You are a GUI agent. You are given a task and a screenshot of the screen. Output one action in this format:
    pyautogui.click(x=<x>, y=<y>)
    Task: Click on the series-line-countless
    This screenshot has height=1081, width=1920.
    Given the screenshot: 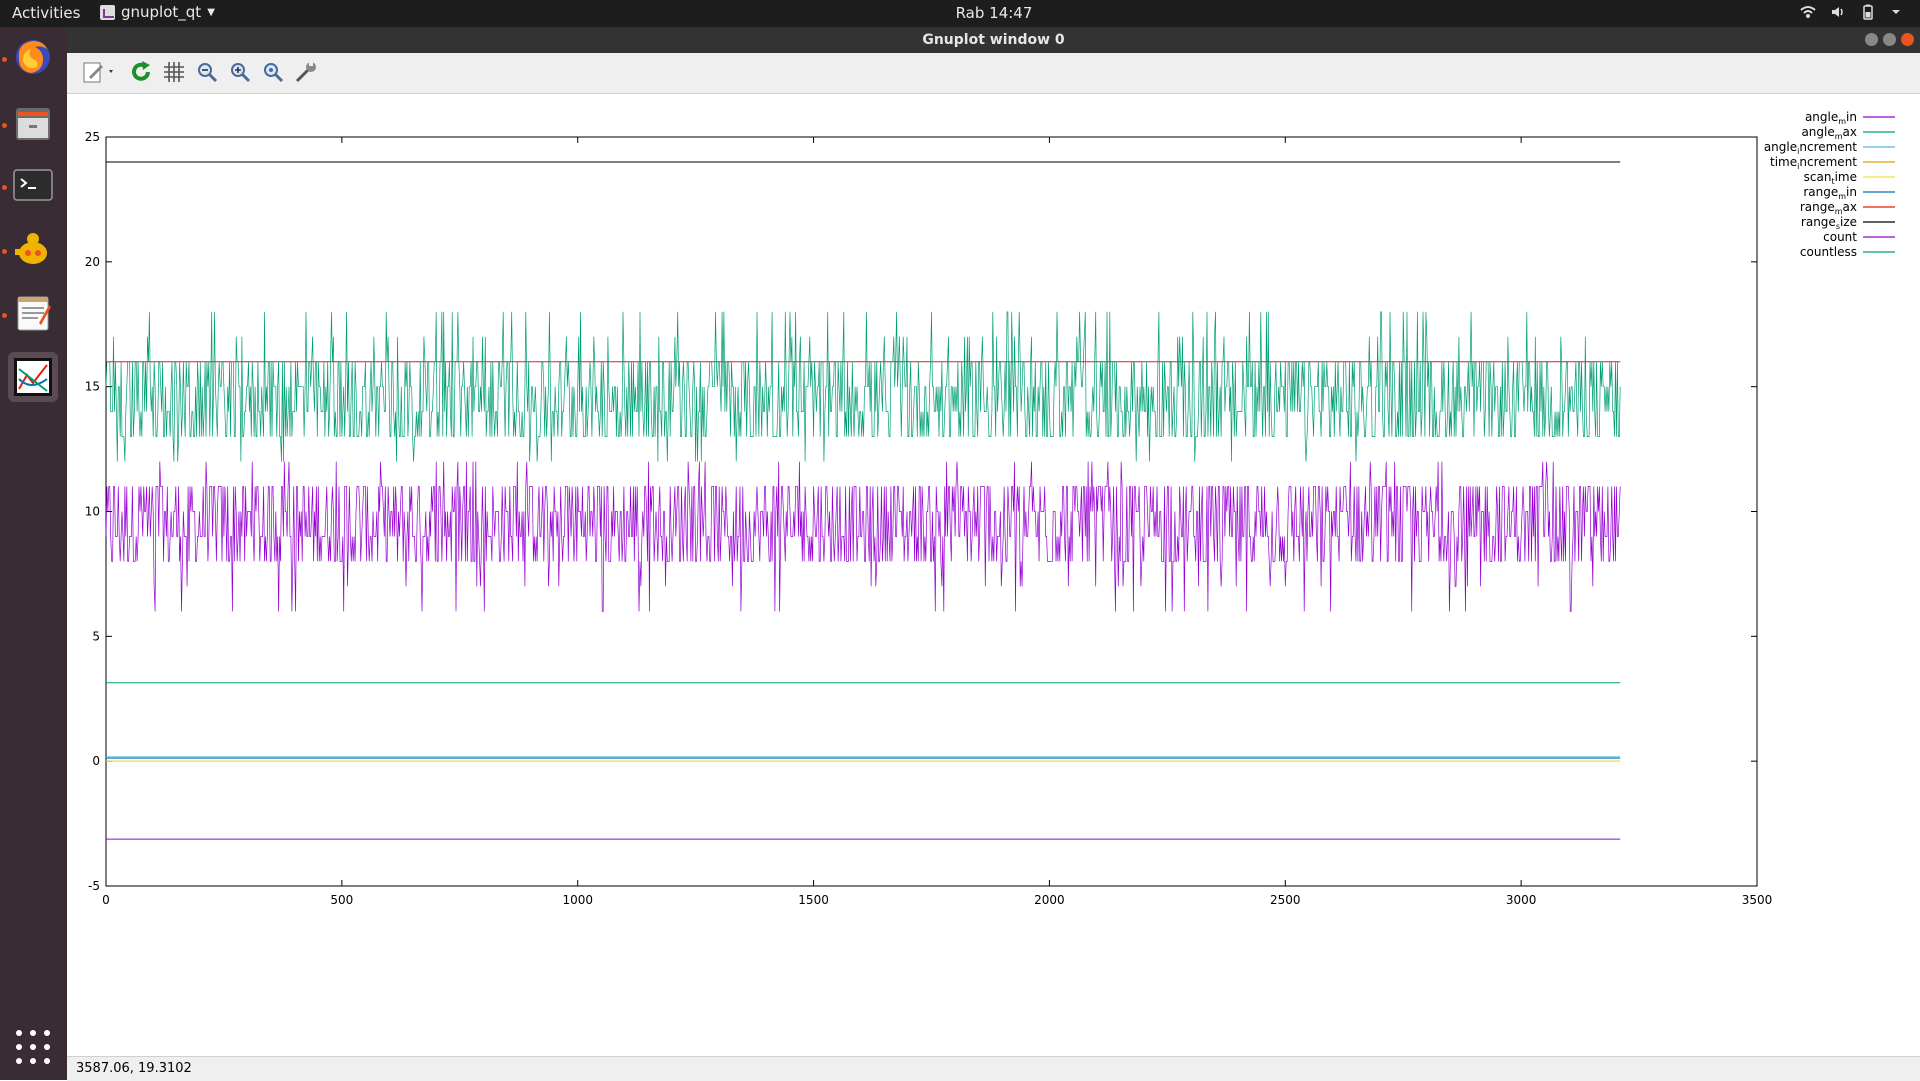 What is the action you would take?
    pyautogui.click(x=863, y=386)
    